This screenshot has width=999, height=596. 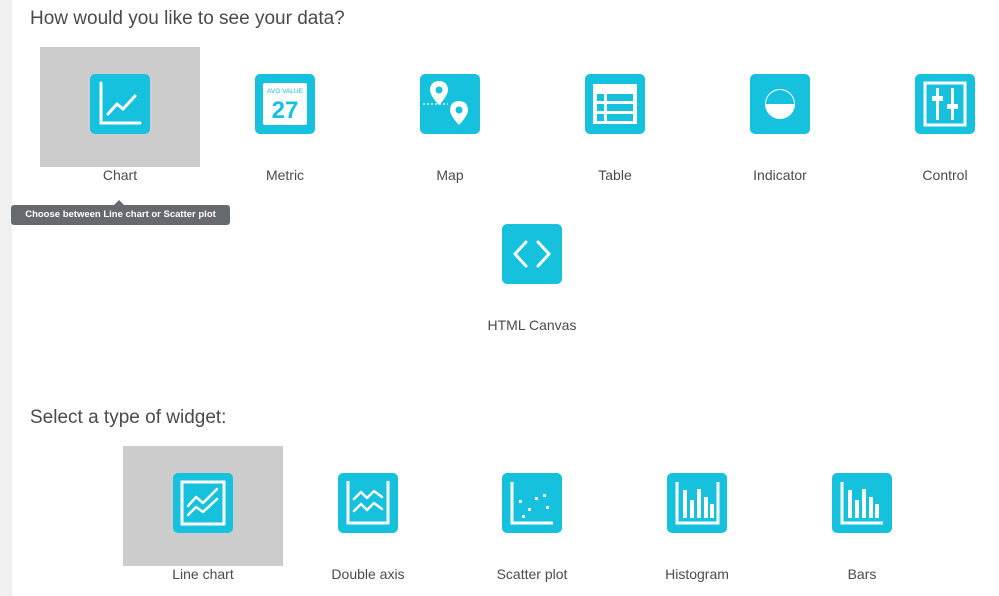 I want to click on indicator-icon, so click(x=780, y=104).